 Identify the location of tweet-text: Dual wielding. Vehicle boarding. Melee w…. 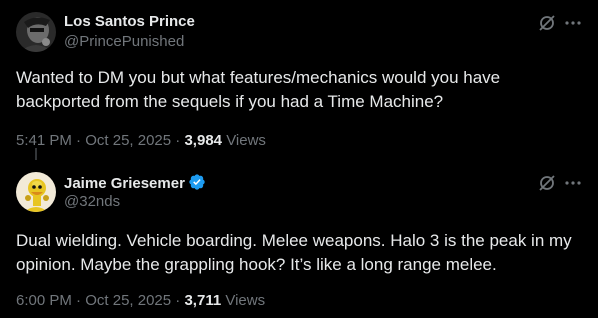
(294, 252).